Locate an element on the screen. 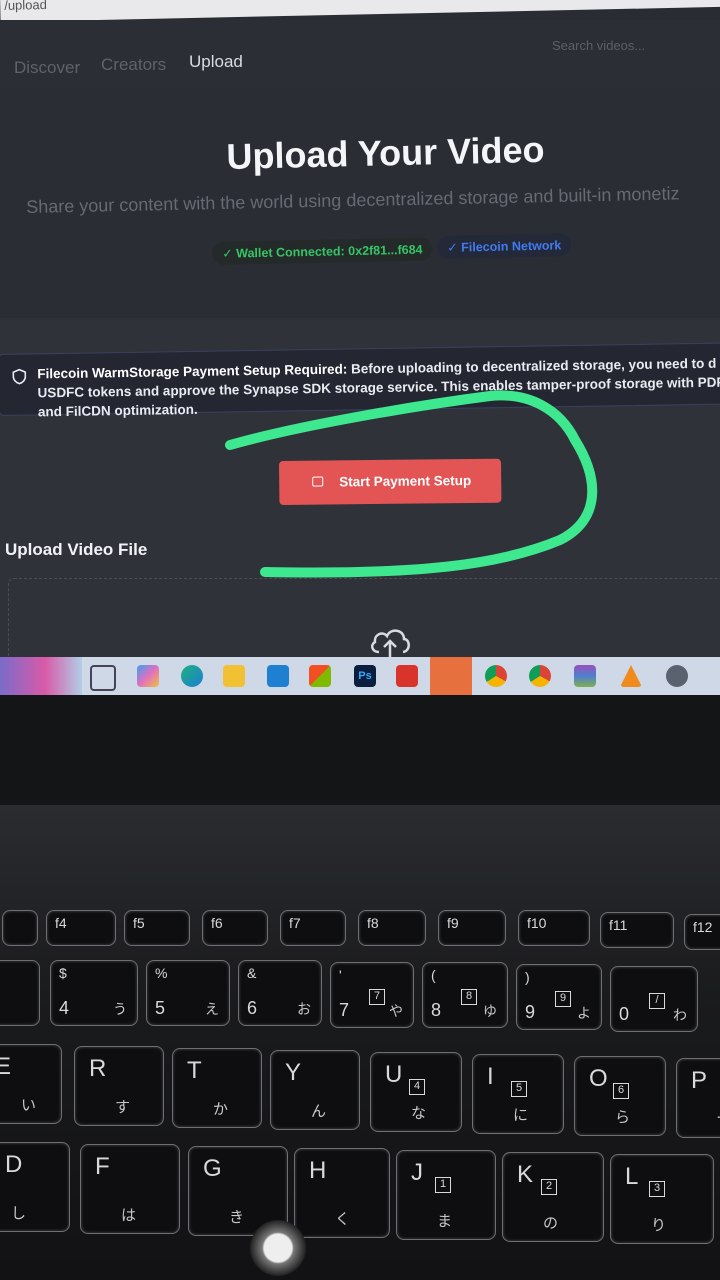 The height and width of the screenshot is (1280, 720). key-f: Fは is located at coordinates (130, 1189).